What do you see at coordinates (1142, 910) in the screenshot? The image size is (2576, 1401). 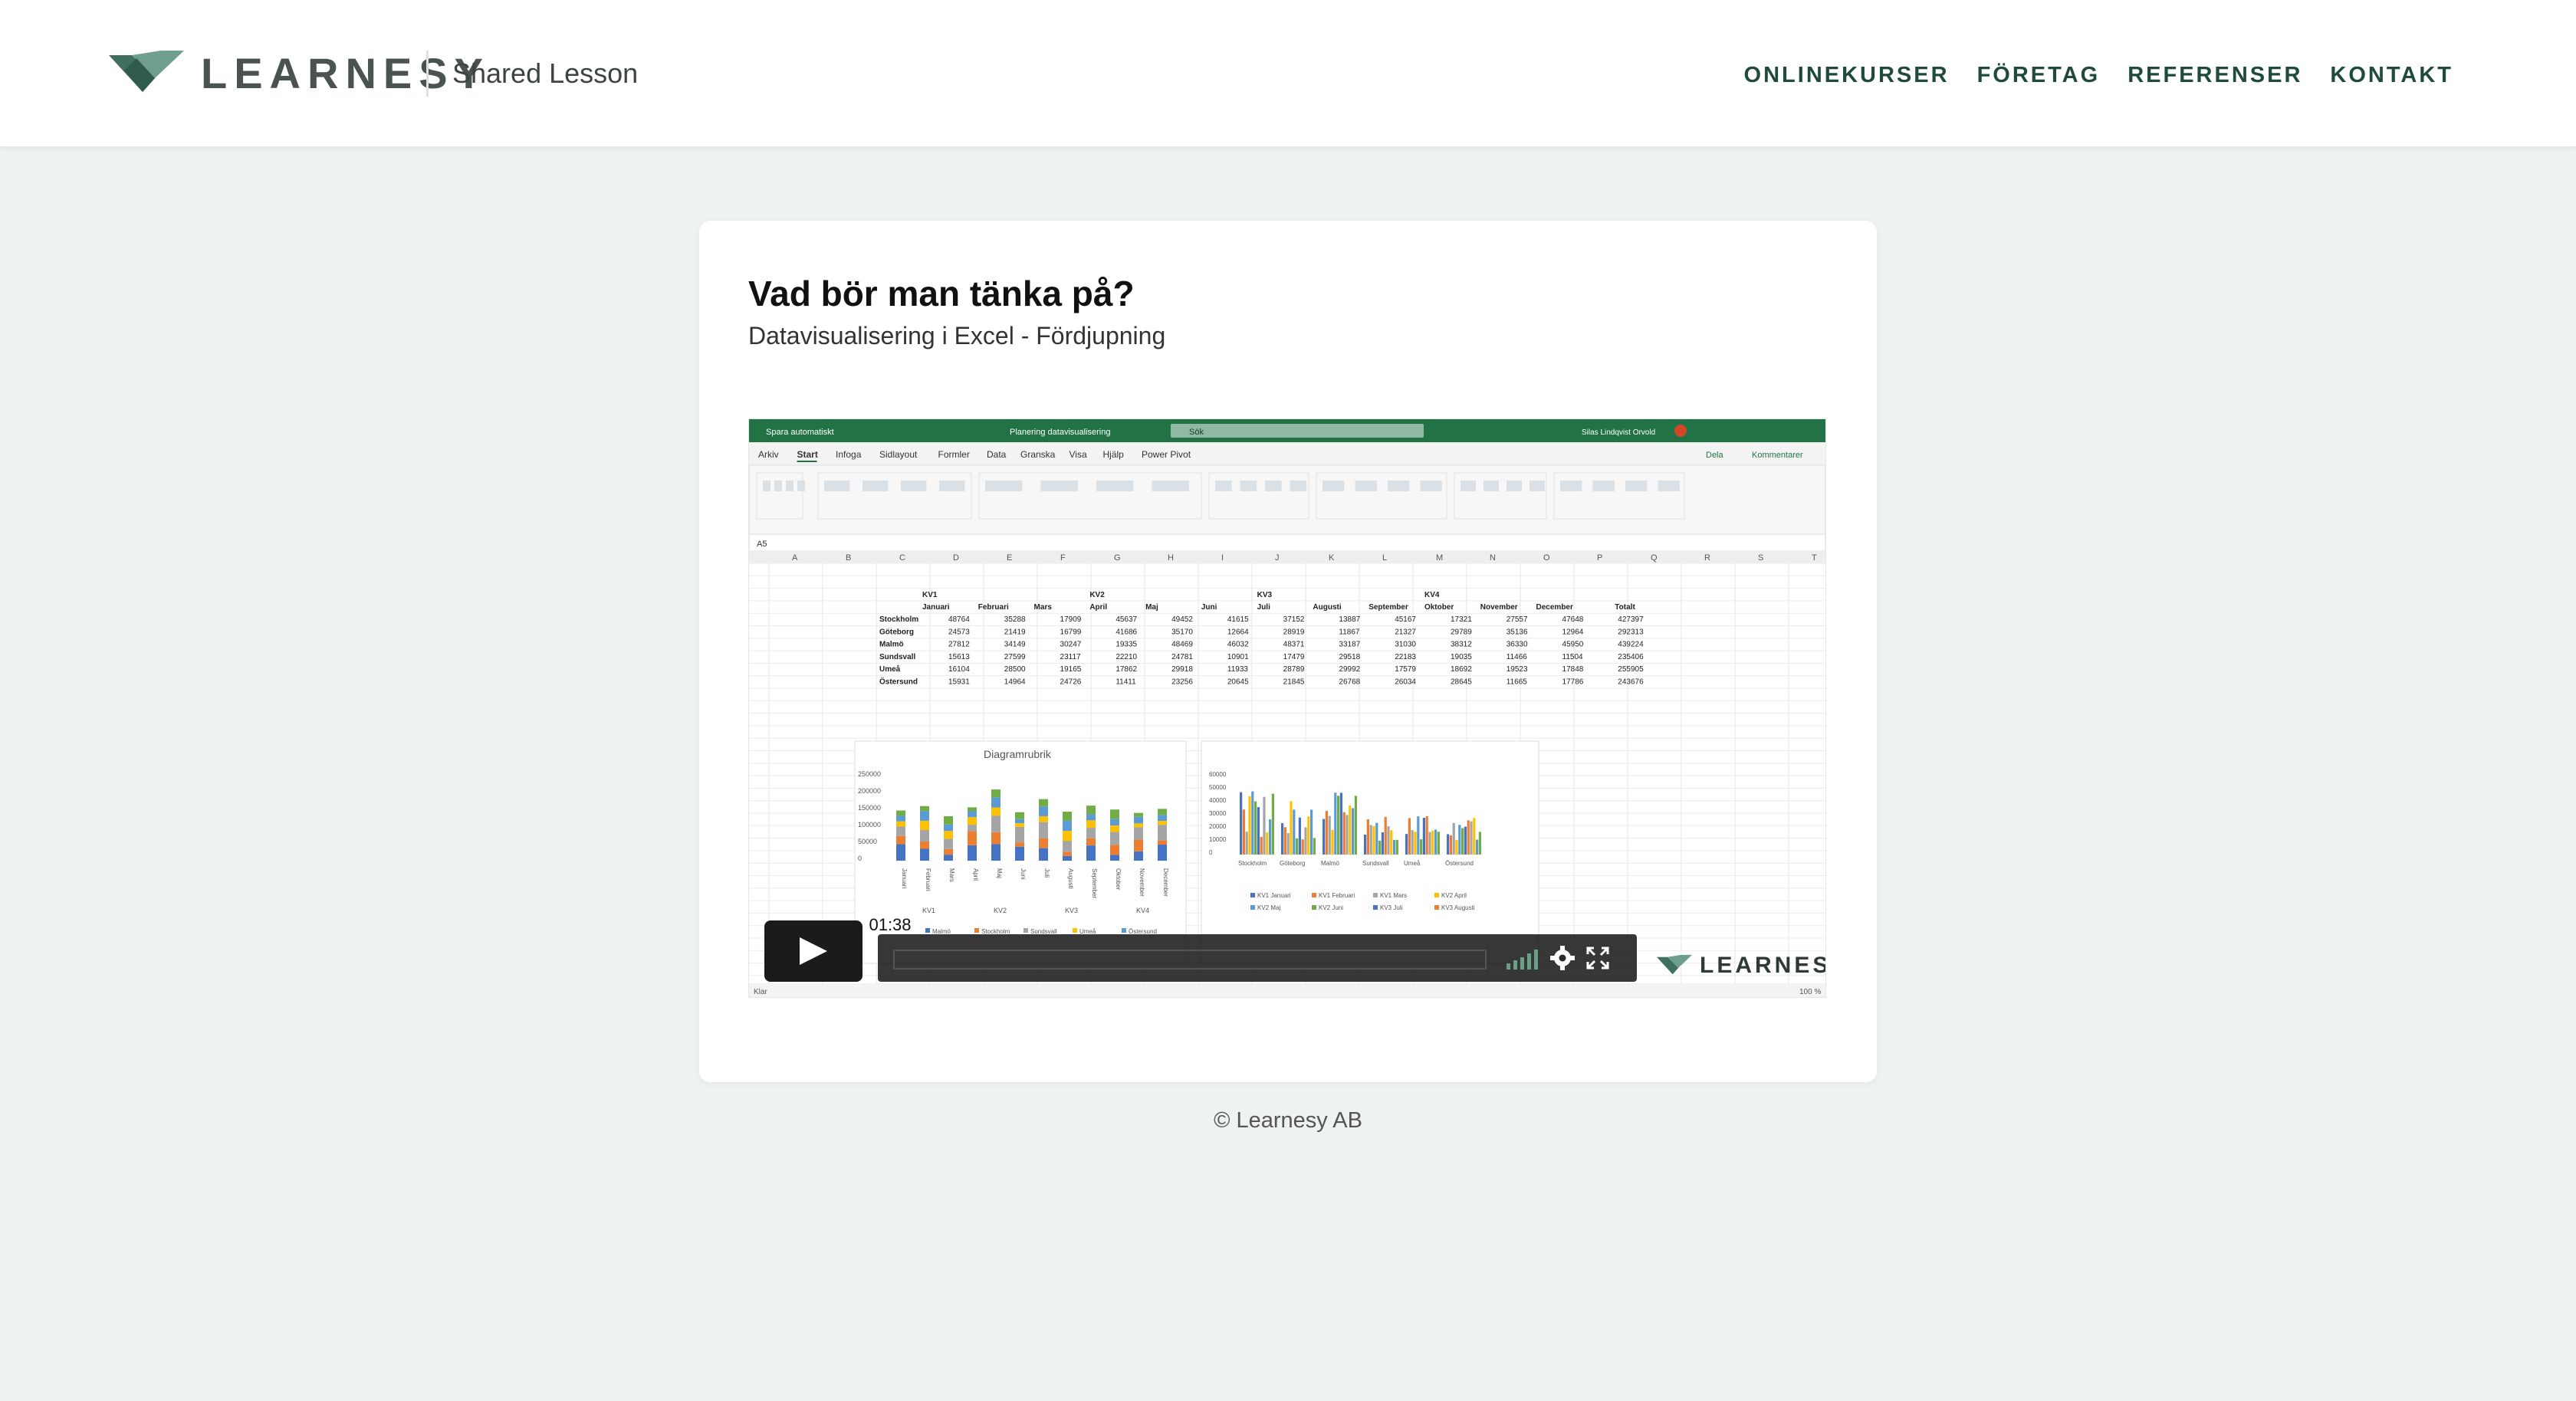 I see `svg-text: KV4` at bounding box center [1142, 910].